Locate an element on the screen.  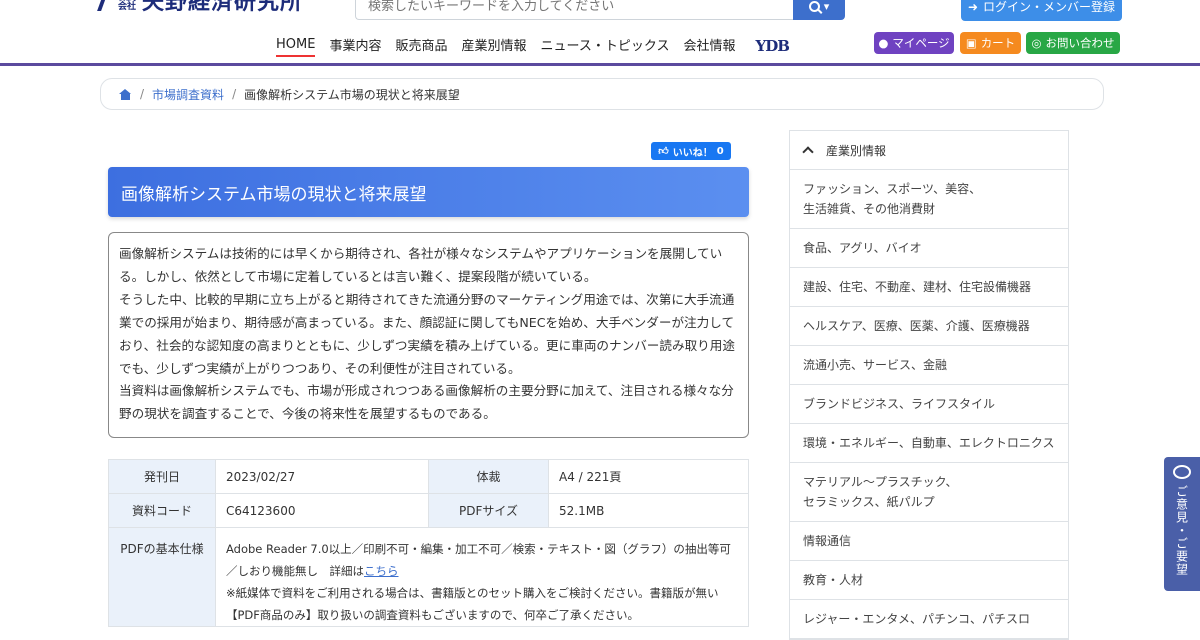
sidebar-item-fashion: ファッション、スポーツ、美容、 生活雑貨、その他消費財 is located at coordinates (929, 199).